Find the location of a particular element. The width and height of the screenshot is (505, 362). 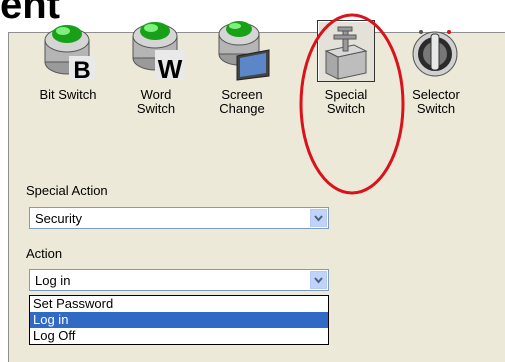

selector-switch-icon is located at coordinates (436, 51).